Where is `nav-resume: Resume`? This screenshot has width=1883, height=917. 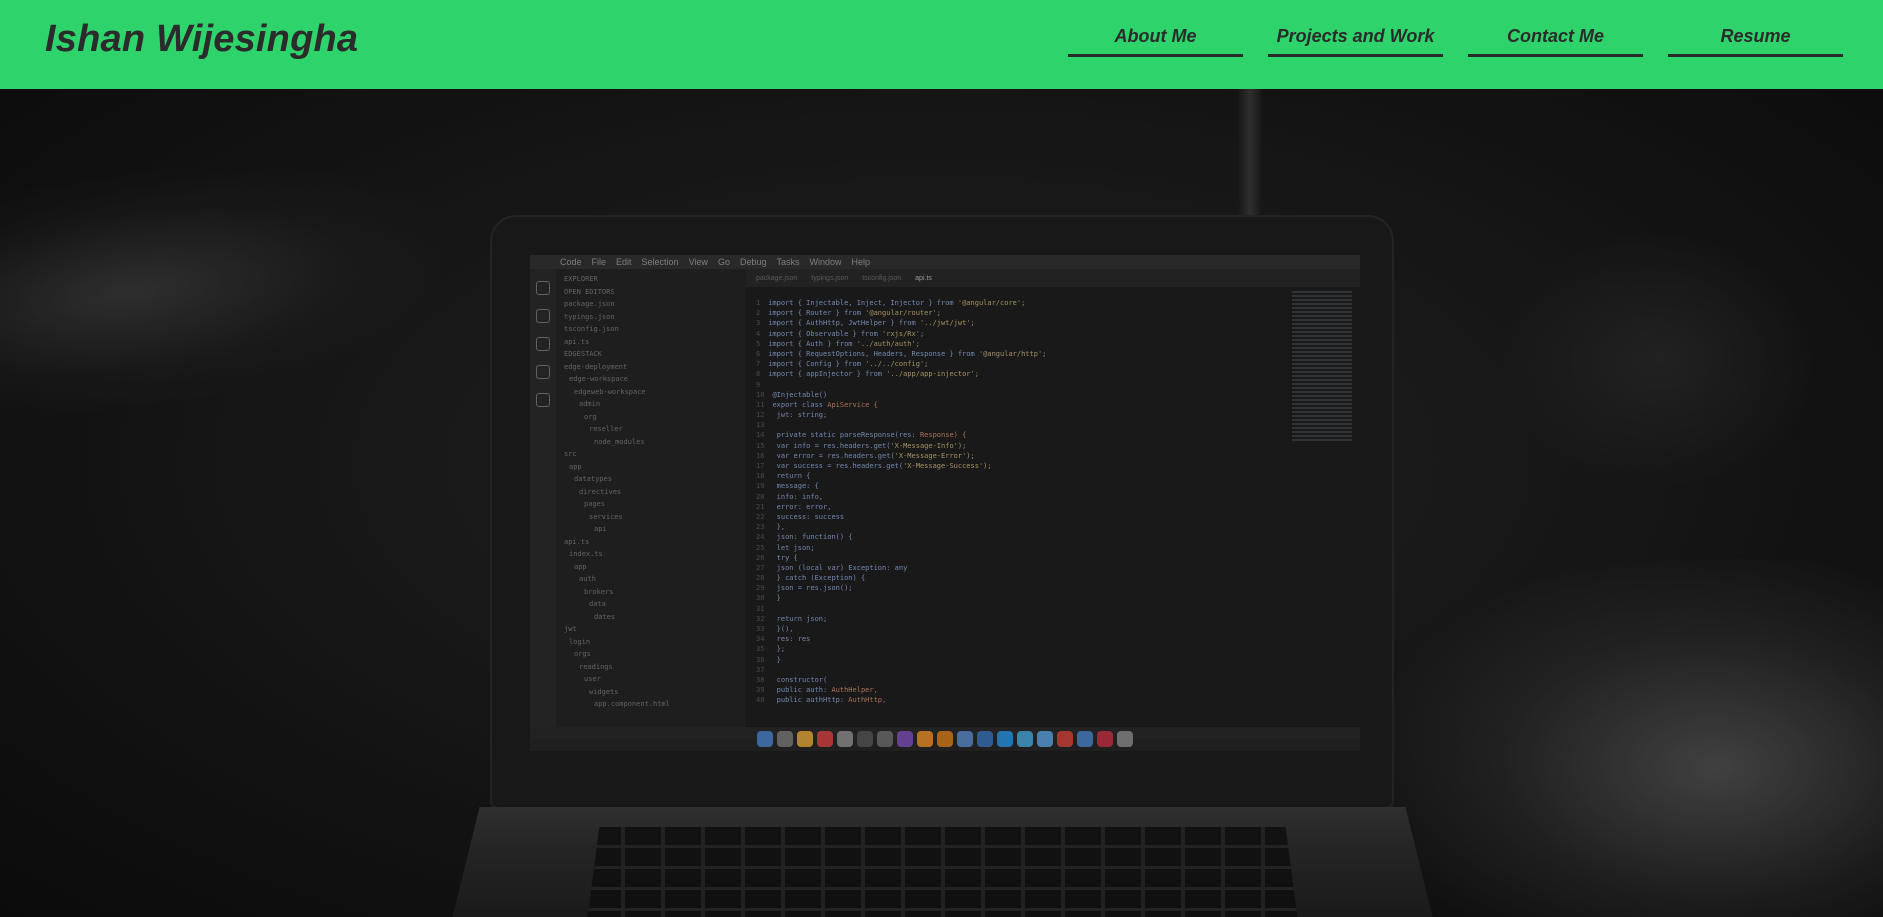
nav-resume: Resume is located at coordinates (1755, 41).